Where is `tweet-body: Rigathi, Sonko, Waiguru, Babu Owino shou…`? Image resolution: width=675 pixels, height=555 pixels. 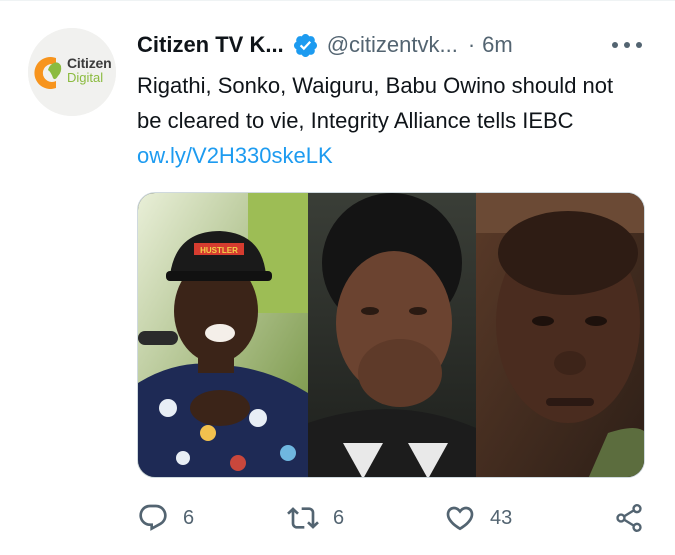
tweet-body: Rigathi, Sonko, Waiguru, Babu Owino shou… is located at coordinates (375, 103).